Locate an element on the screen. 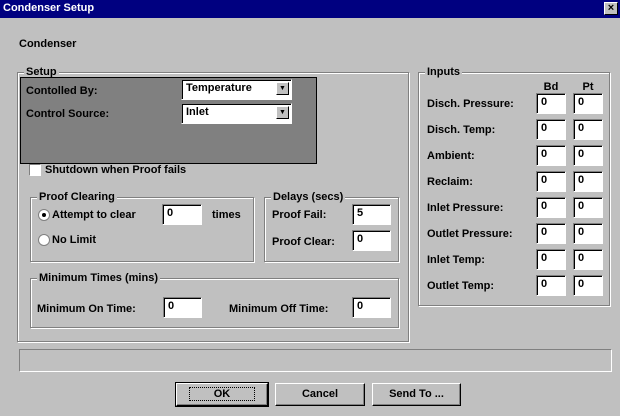  input-row-label: Disch. Temp: is located at coordinates (461, 130).